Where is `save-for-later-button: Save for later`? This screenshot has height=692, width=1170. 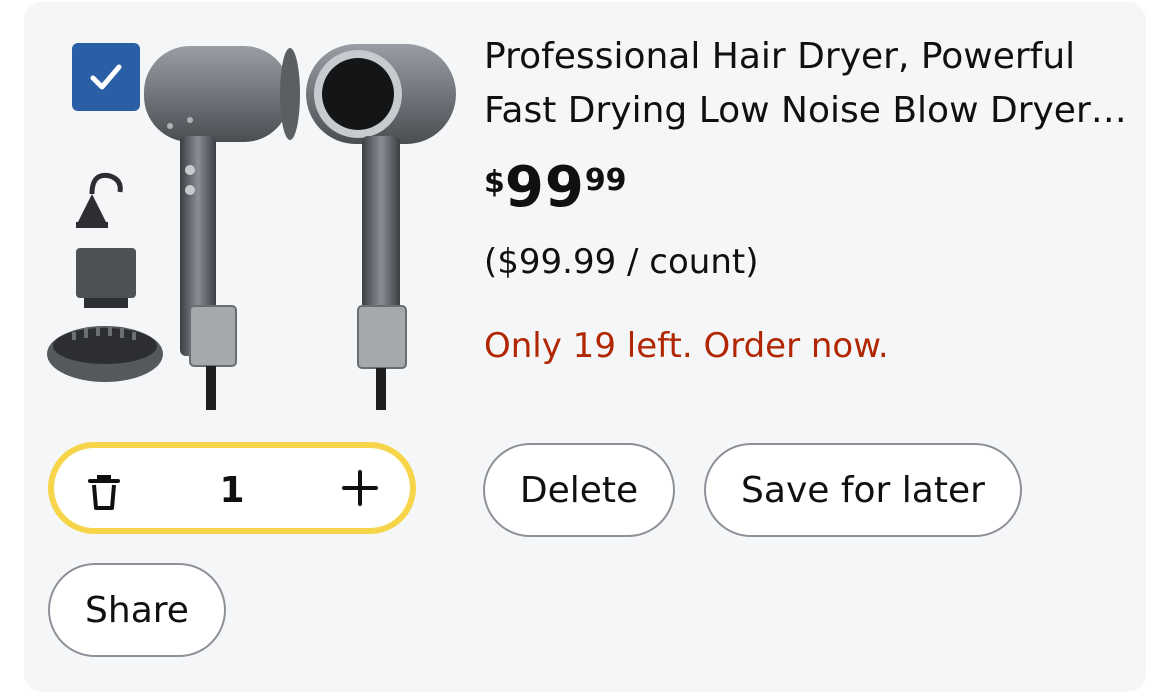 save-for-later-button: Save for later is located at coordinates (863, 490).